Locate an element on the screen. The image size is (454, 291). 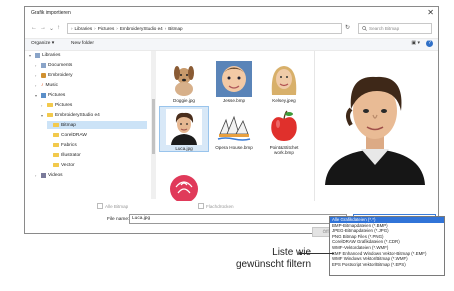
file-name: Opera House.bmp is located at coordinates (234, 147).